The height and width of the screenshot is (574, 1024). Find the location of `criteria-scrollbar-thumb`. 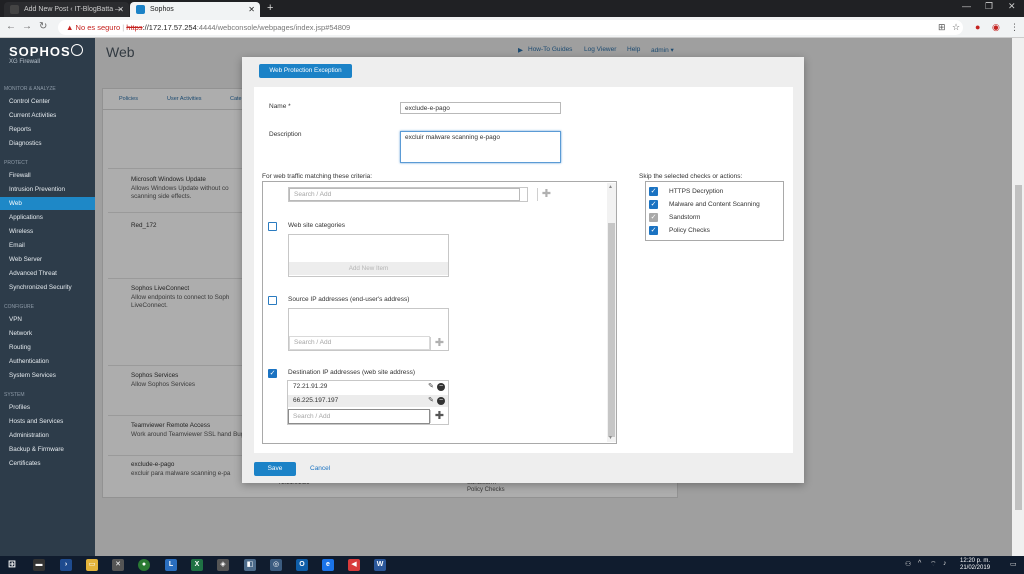

criteria-scrollbar-thumb is located at coordinates (611, 330).